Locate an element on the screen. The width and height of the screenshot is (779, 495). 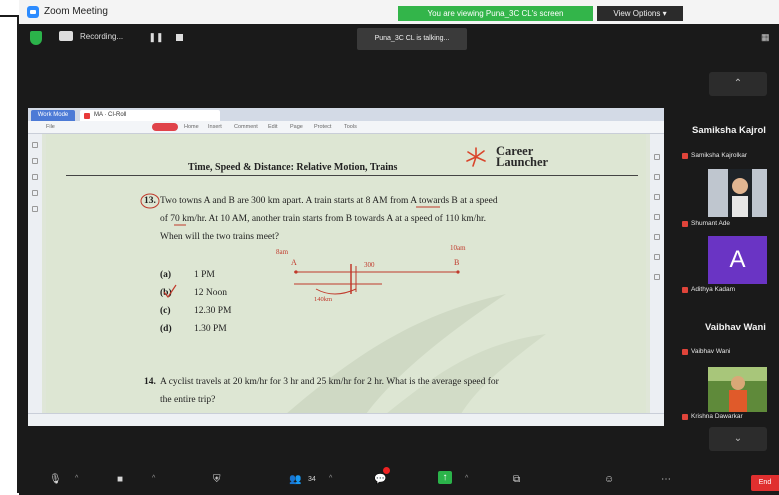
security-shield-icon is located at coordinates (36, 38).